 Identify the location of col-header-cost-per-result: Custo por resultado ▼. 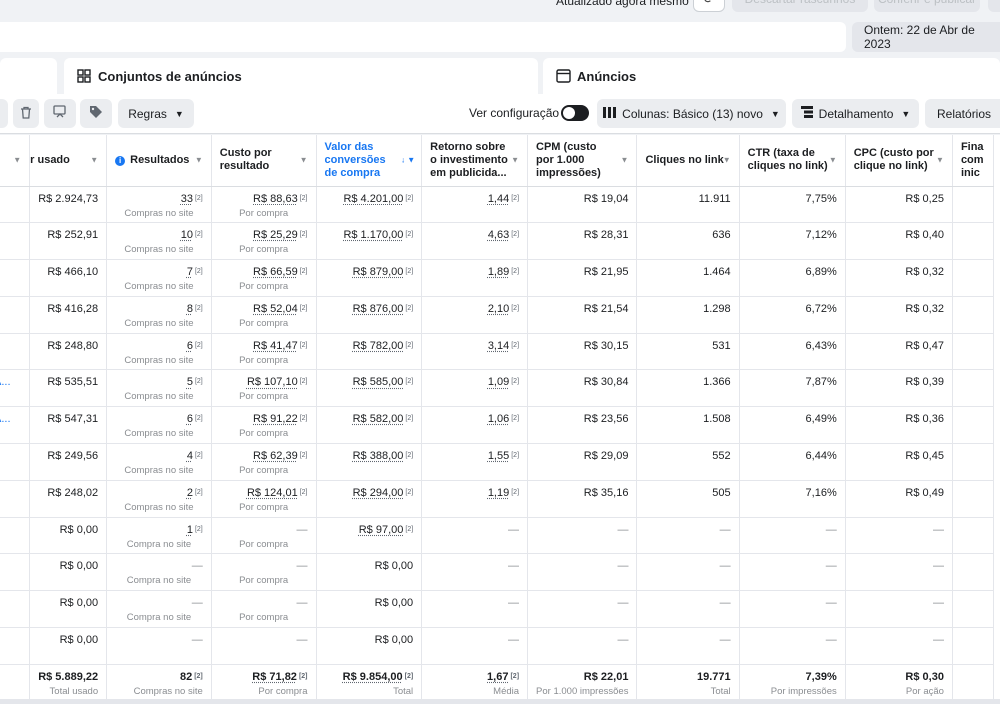
(264, 161).